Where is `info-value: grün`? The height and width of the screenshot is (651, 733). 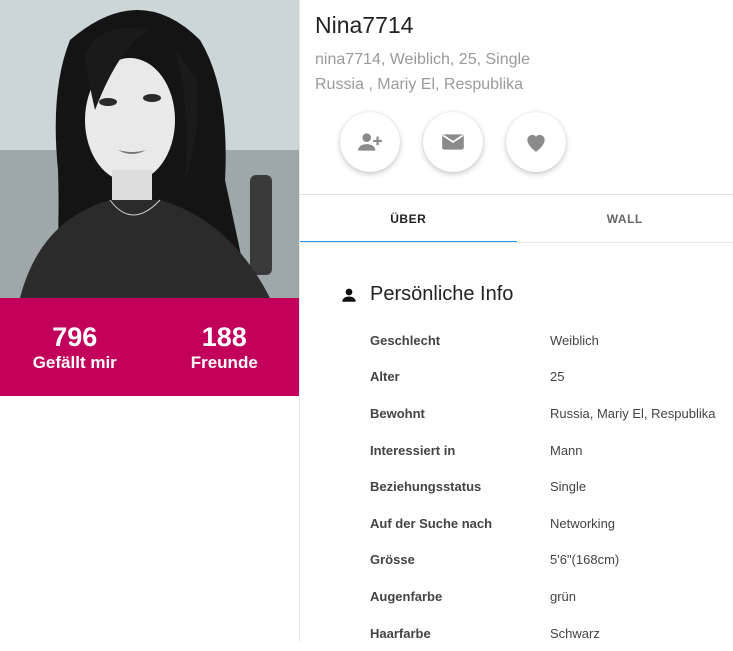 info-value: grün is located at coordinates (563, 596).